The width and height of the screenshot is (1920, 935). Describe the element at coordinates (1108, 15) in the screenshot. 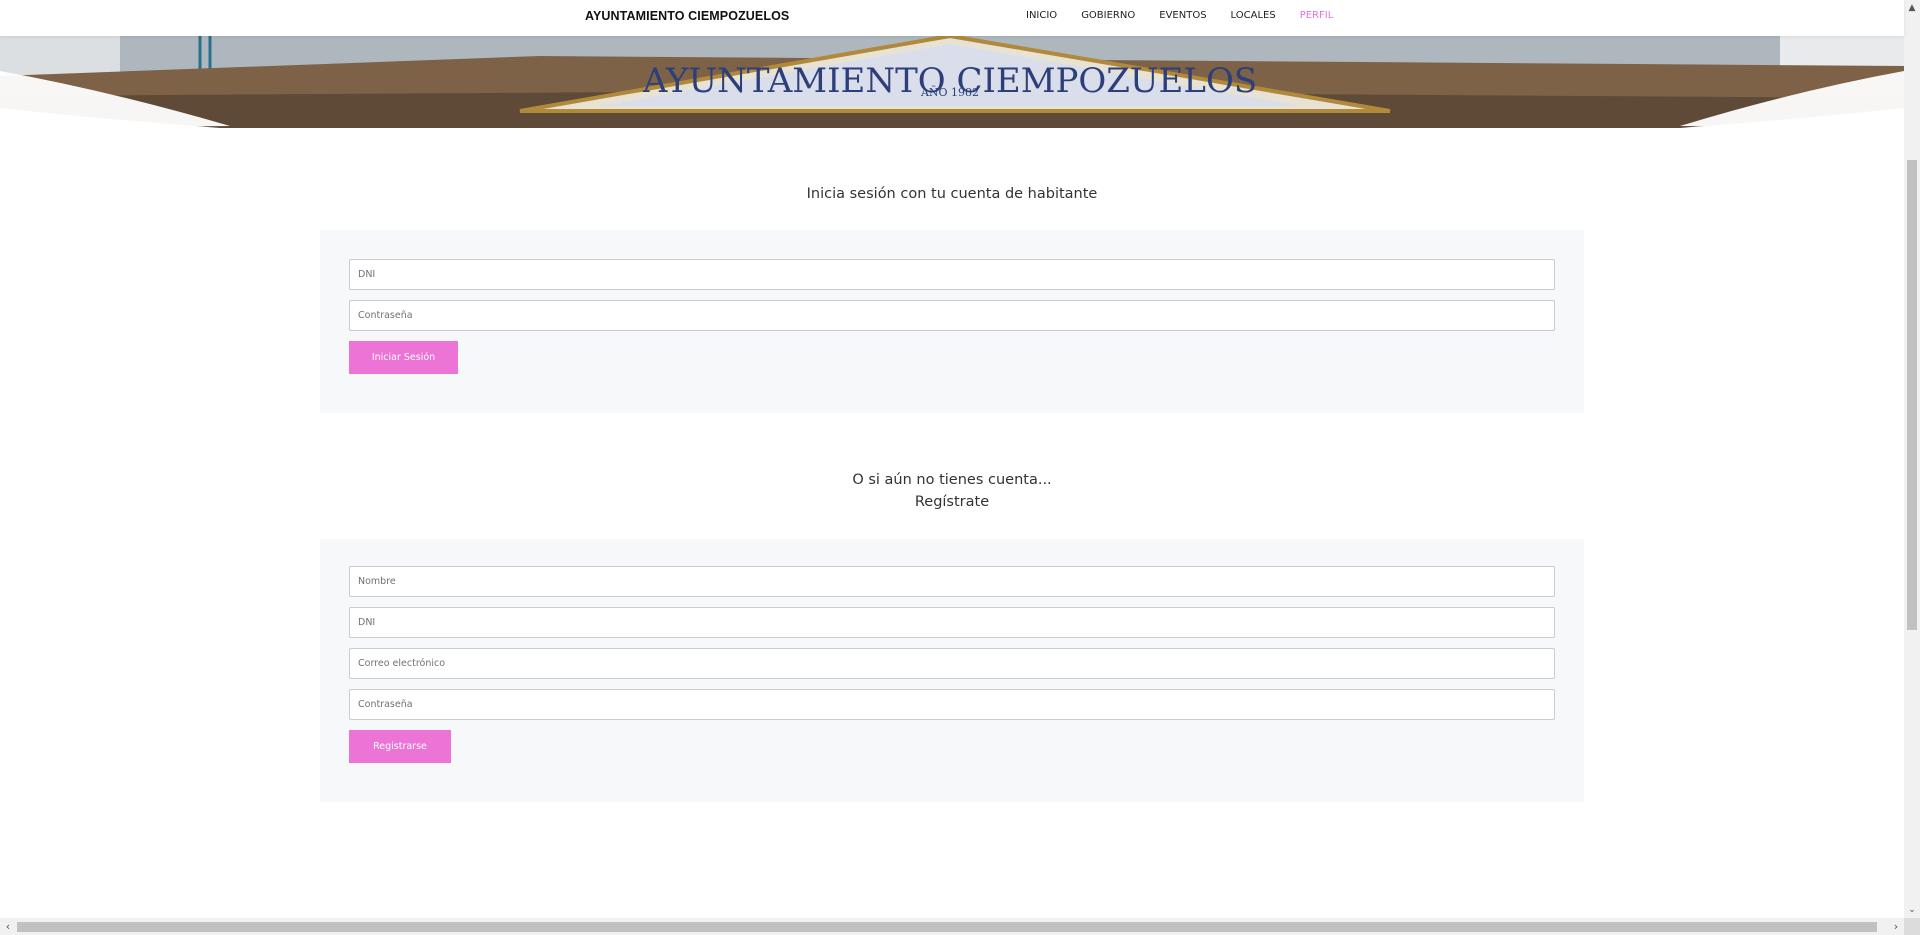

I see `nav-link-gobierno: GOBIERNO` at that location.